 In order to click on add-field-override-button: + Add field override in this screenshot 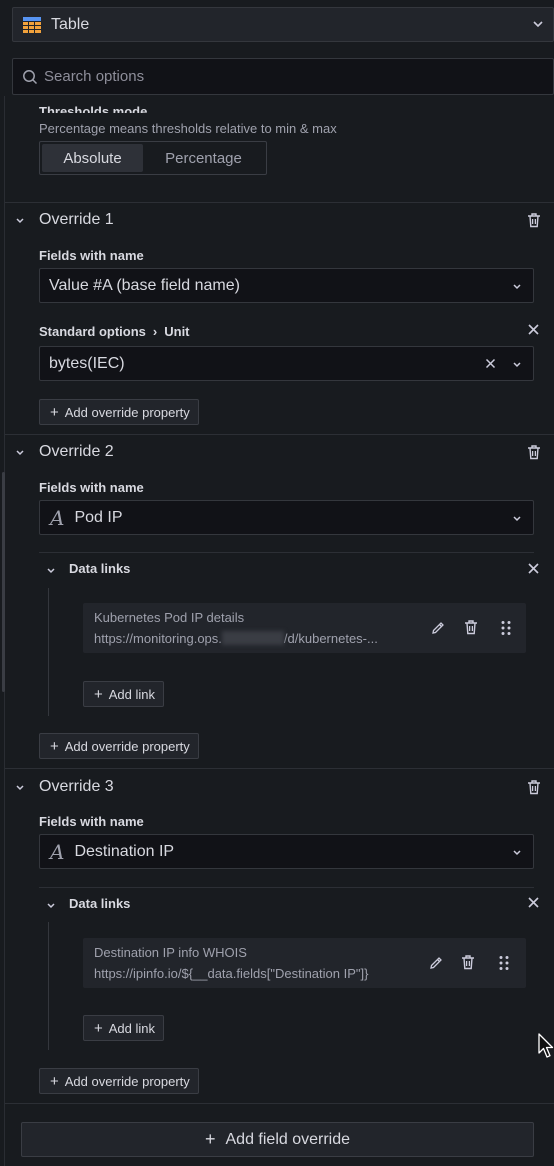, I will do `click(277, 1139)`.